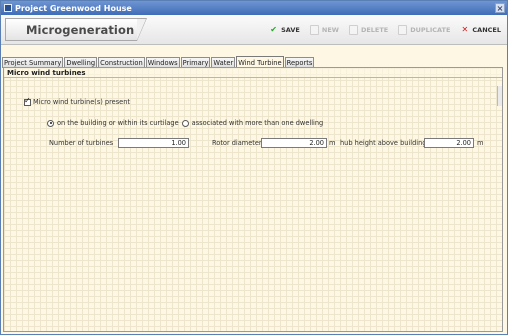 The height and width of the screenshot is (335, 508). I want to click on rotor-diameter-label: Rotor diameter, so click(237, 143).